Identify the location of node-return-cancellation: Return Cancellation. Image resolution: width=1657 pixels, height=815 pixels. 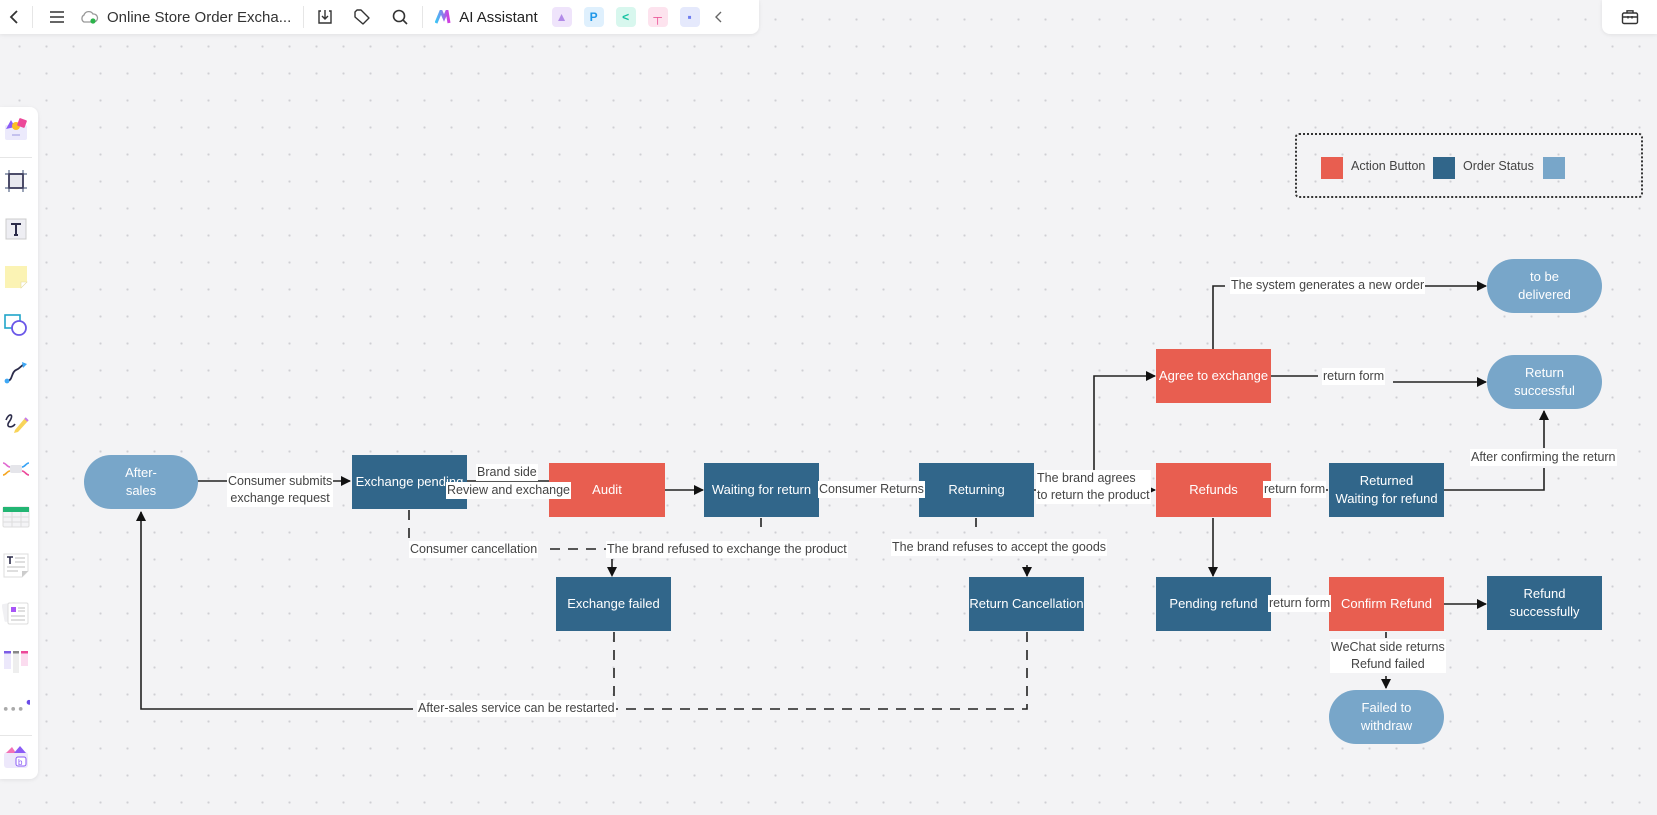
(1026, 604).